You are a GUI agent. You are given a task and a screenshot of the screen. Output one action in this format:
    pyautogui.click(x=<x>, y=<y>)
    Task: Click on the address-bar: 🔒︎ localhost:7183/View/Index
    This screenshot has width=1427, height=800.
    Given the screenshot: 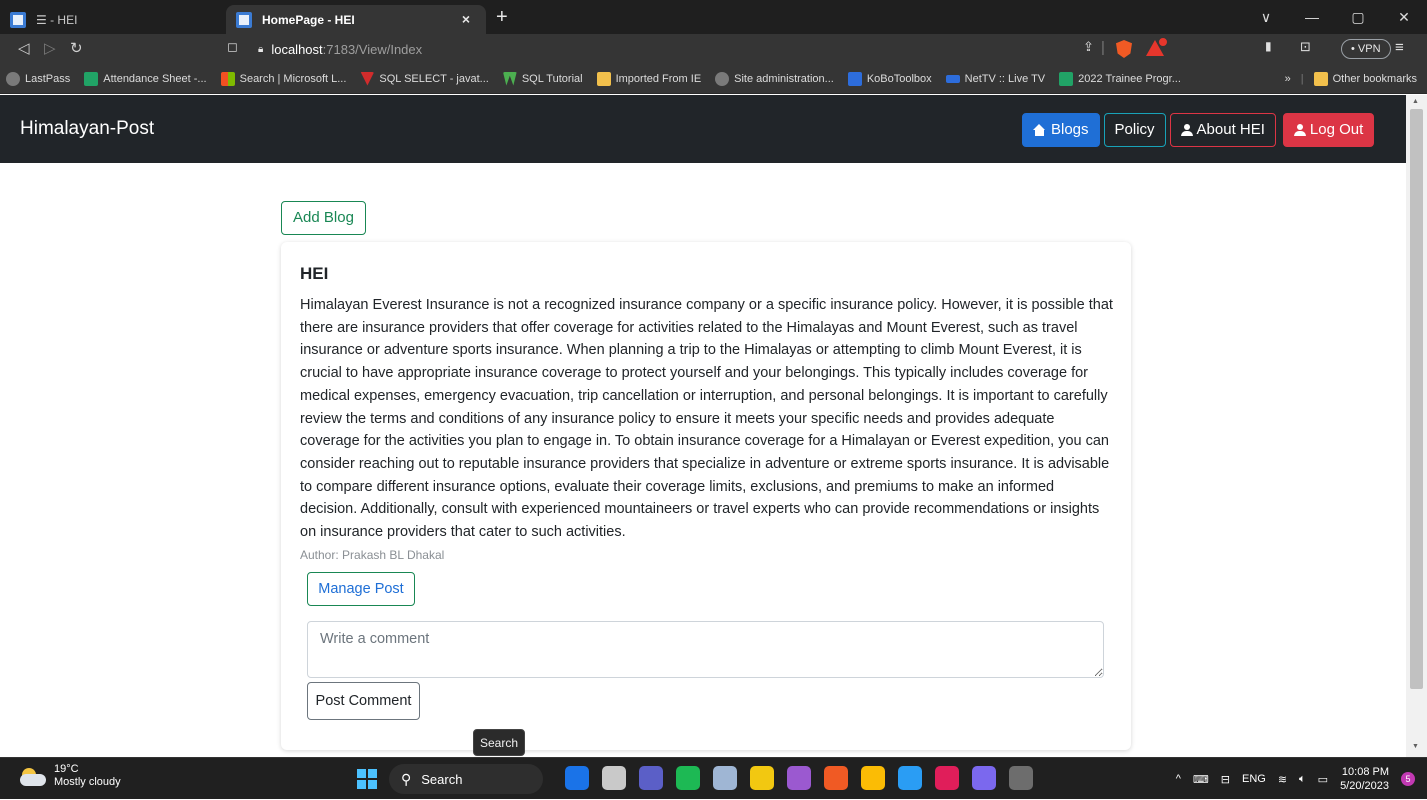 What is the action you would take?
    pyautogui.click(x=717, y=49)
    